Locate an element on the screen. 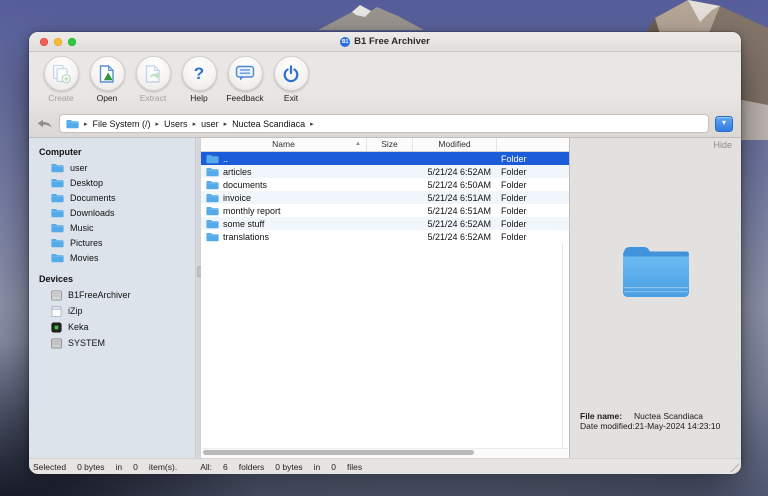  status-selected-label: Selected is located at coordinates (50, 466).